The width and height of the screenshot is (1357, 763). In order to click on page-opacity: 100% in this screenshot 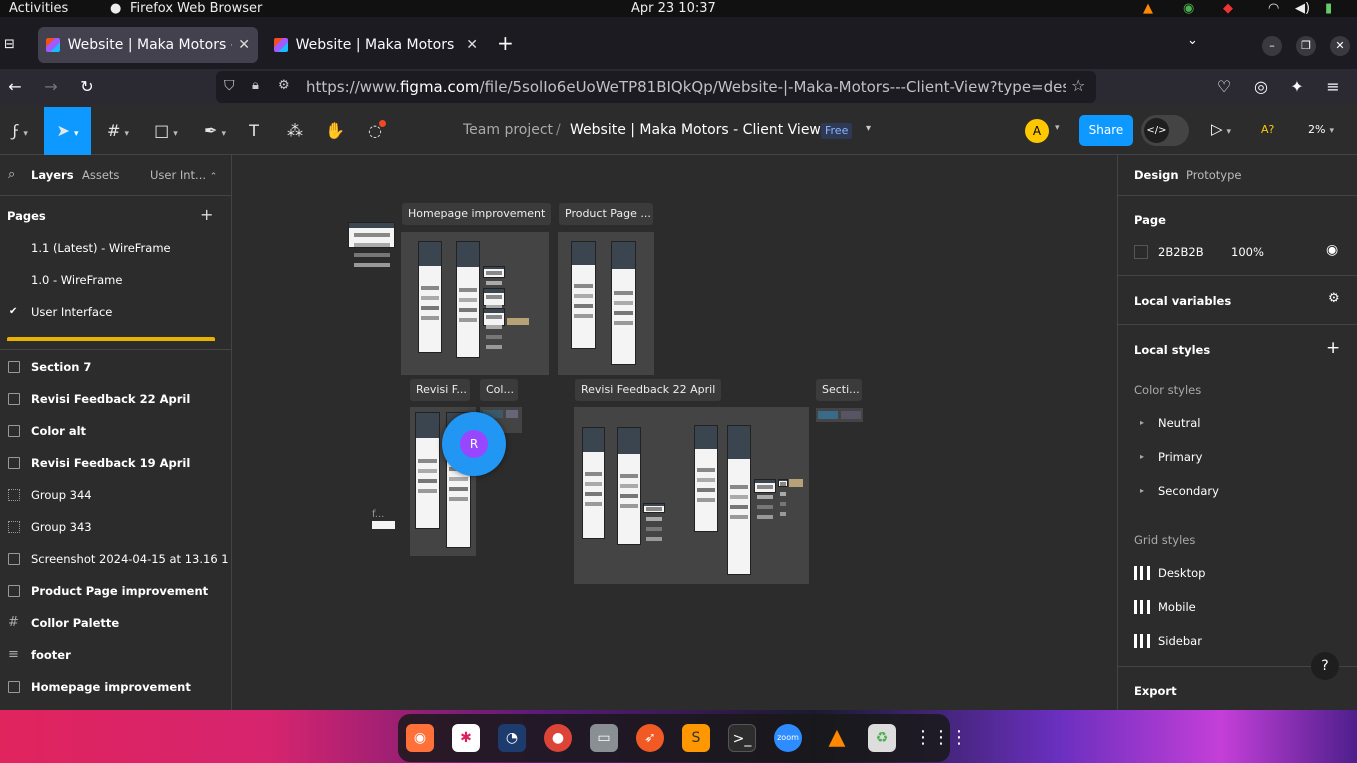, I will do `click(1247, 252)`.